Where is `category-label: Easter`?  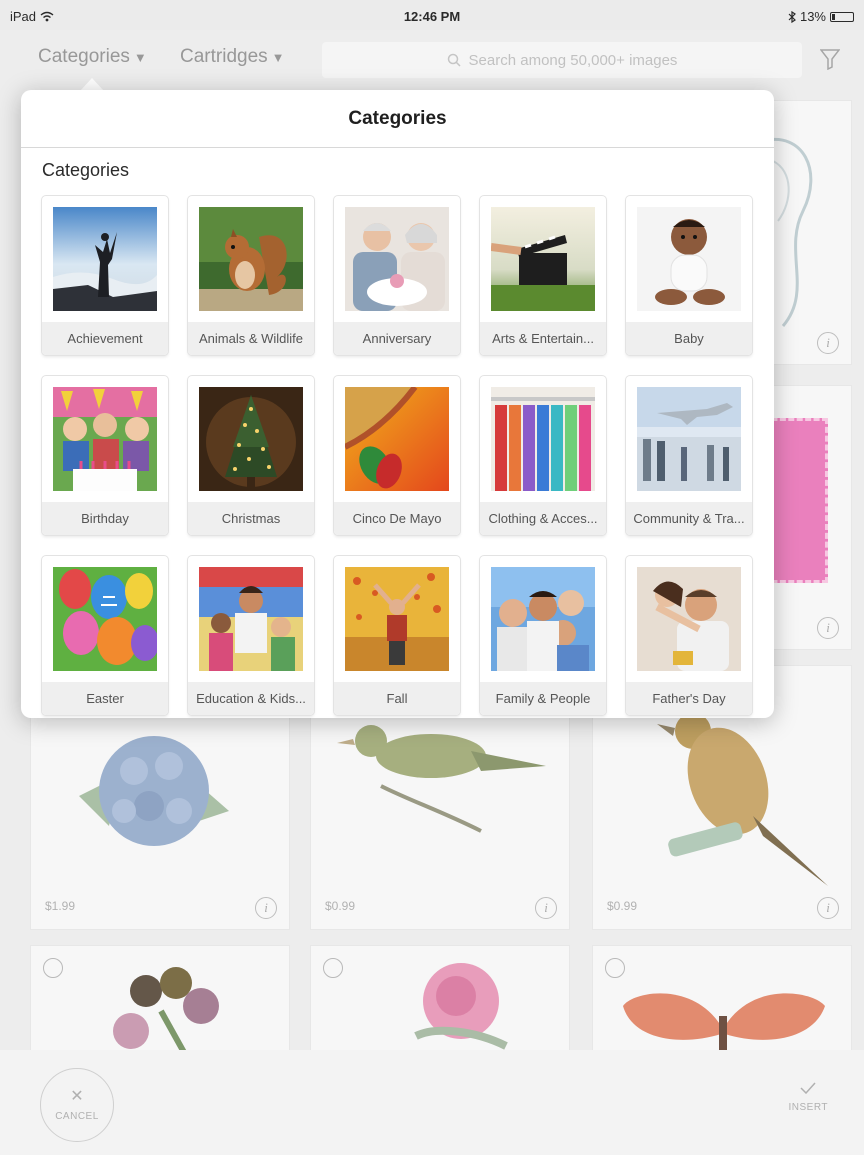 category-label: Easter is located at coordinates (105, 698).